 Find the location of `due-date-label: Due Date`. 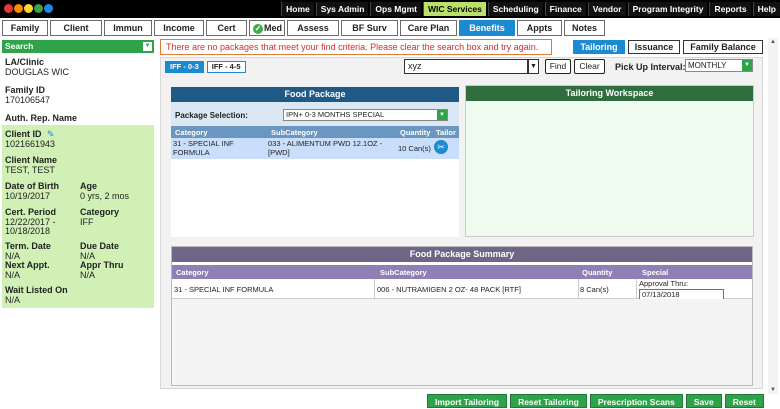

due-date-label: Due Date is located at coordinates (100, 246).